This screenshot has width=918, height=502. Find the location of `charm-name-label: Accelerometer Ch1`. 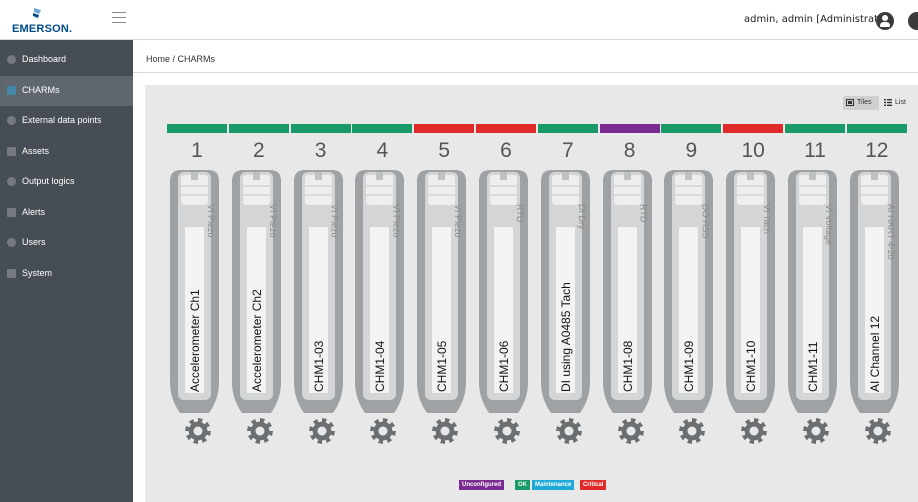

charm-name-label: Accelerometer Ch1 is located at coordinates (195, 340).